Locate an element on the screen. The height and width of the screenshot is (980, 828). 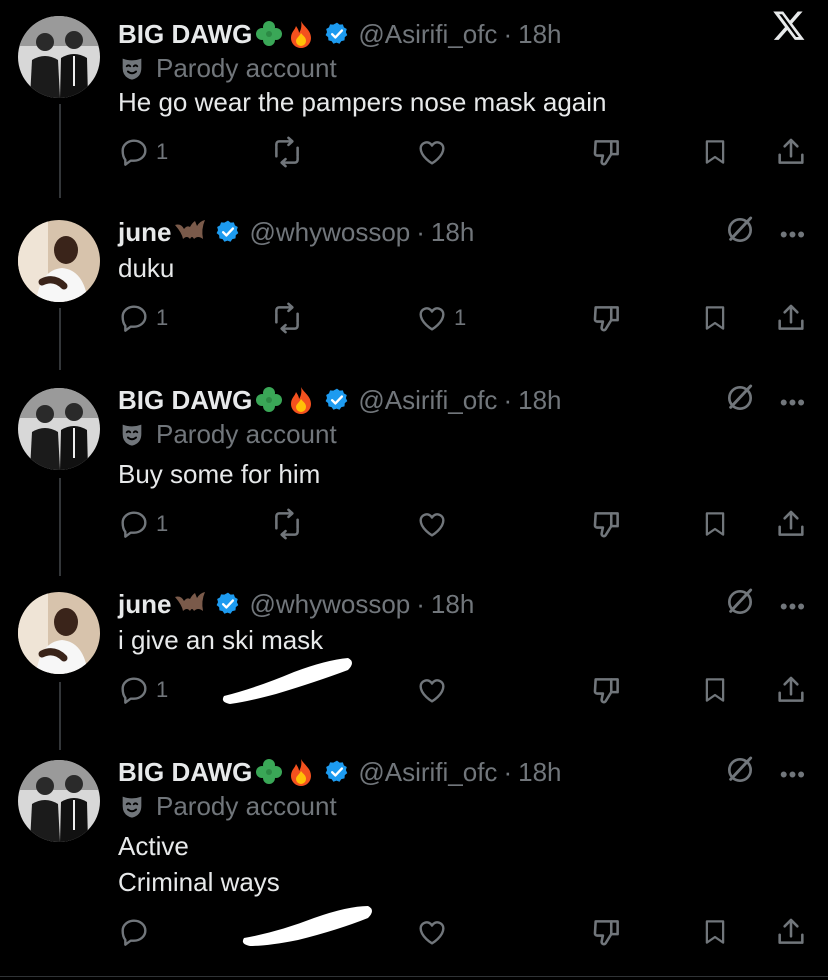
tweet: june @whywossop · 18h ••• duku 1 1 is located at coordinates (414, 284).